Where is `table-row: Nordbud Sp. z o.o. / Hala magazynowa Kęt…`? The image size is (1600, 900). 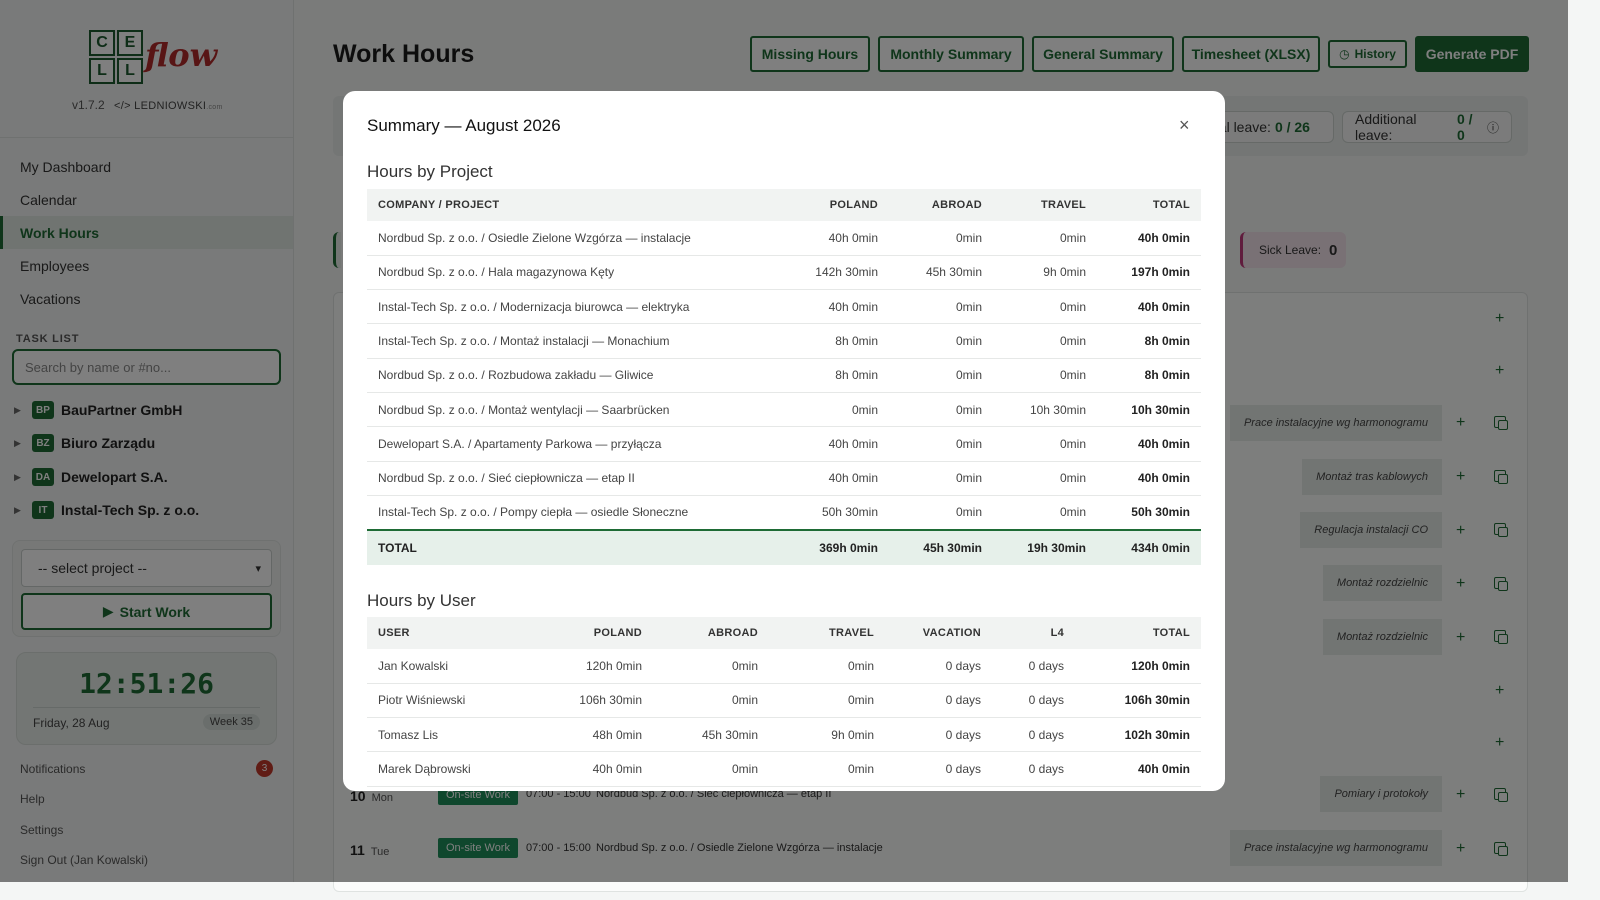 table-row: Nordbud Sp. z o.o. / Hala magazynowa Kęt… is located at coordinates (784, 273).